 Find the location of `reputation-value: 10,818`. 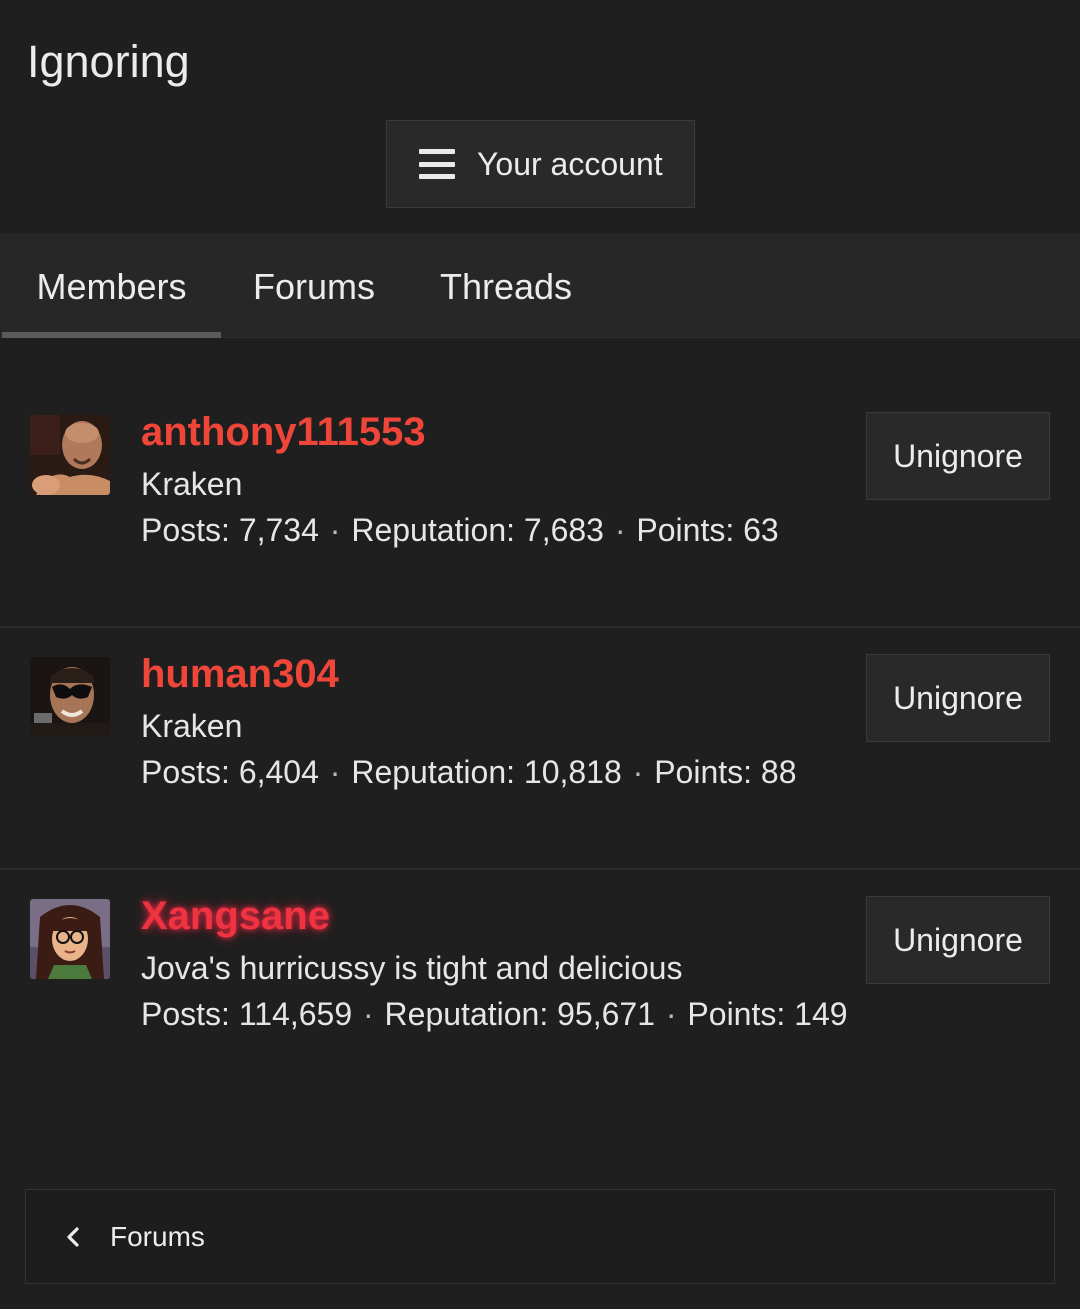

reputation-value: 10,818 is located at coordinates (572, 772).